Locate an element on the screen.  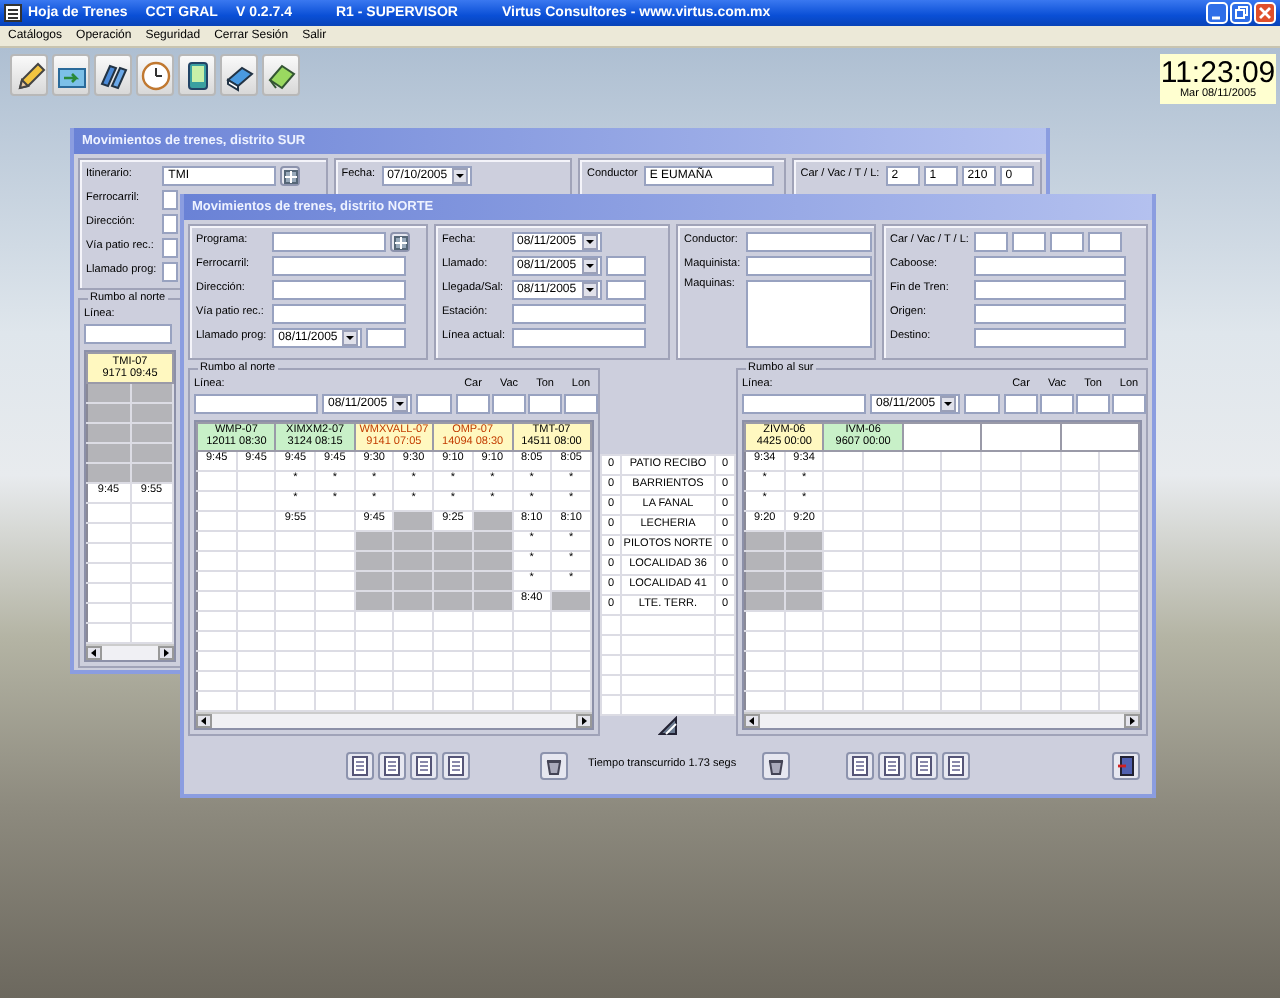
minimize-button is located at coordinates (1217, 13).